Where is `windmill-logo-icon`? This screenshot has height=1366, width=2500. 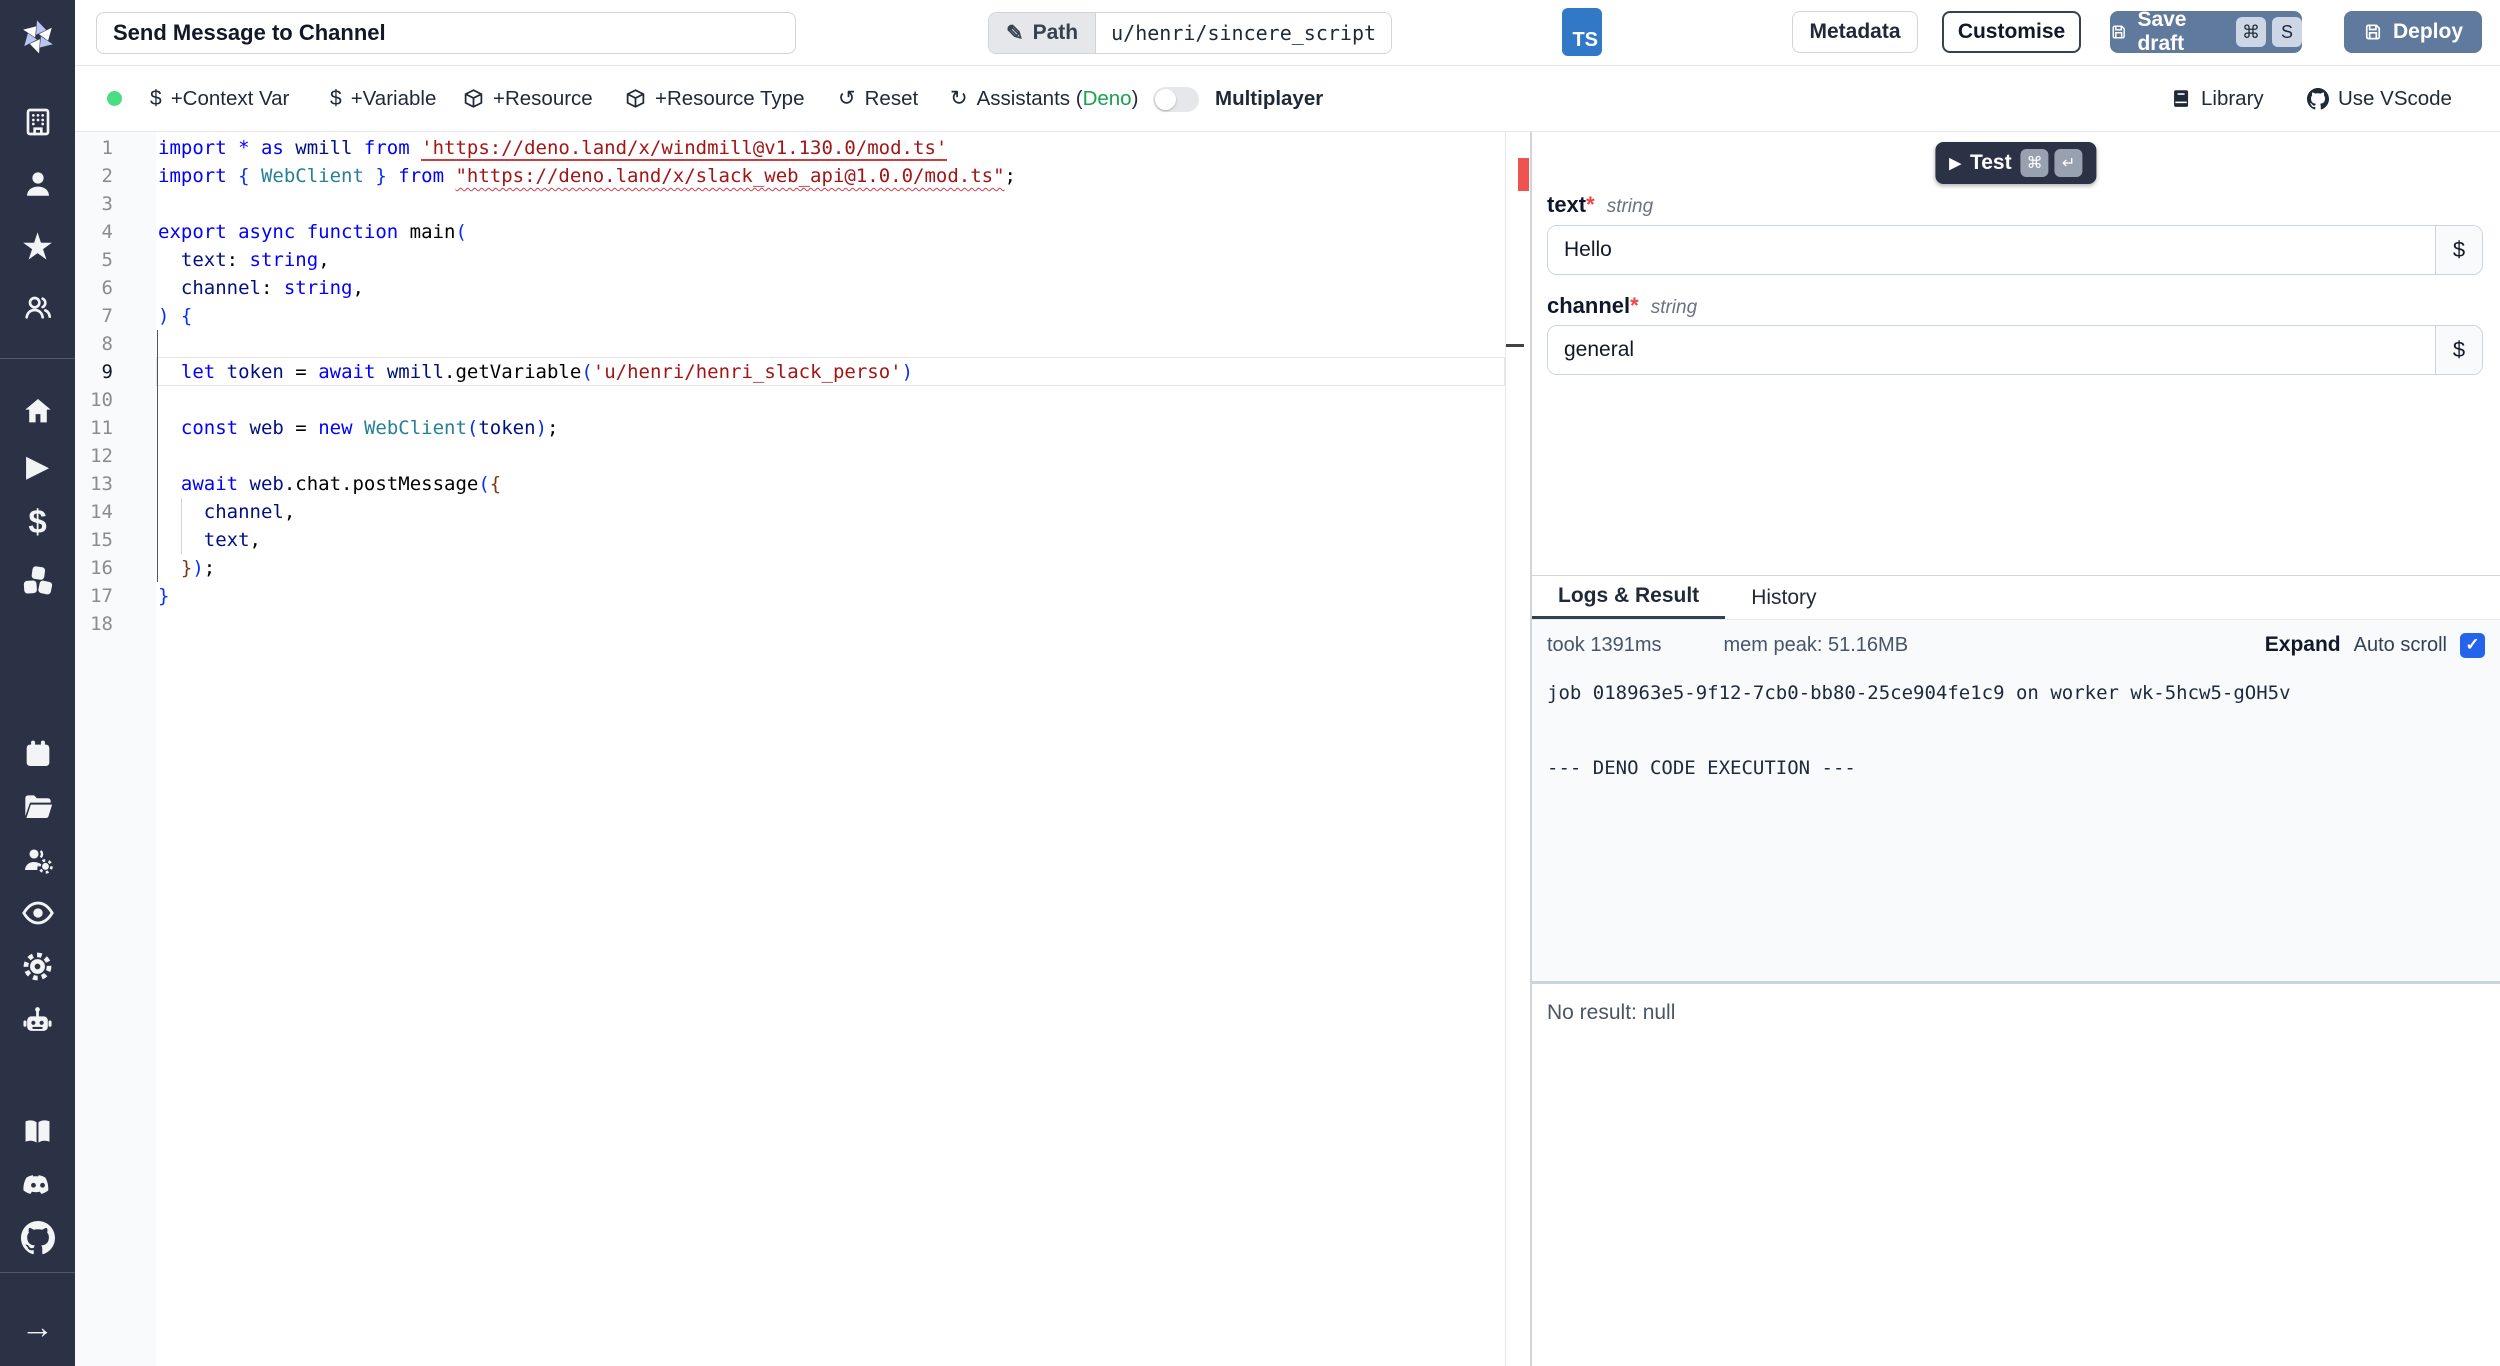 windmill-logo-icon is located at coordinates (37, 36).